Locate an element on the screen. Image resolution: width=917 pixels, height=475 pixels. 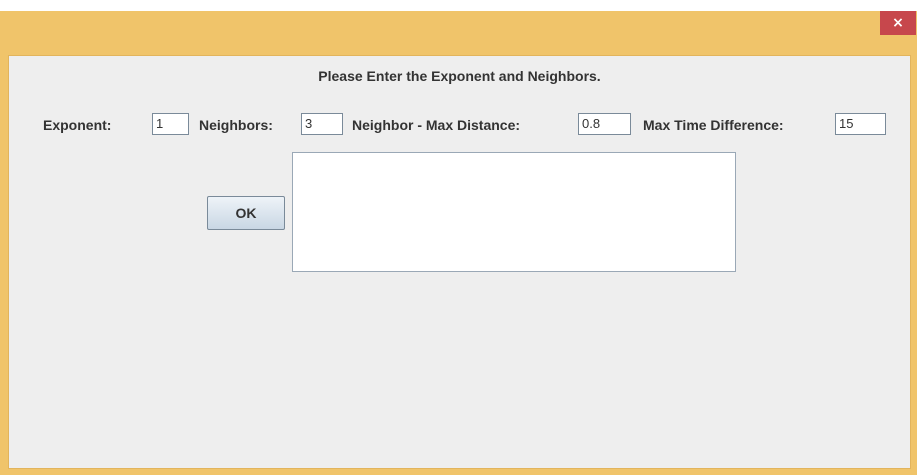
max-time-difference-label: Max Time Difference: is located at coordinates (713, 125).